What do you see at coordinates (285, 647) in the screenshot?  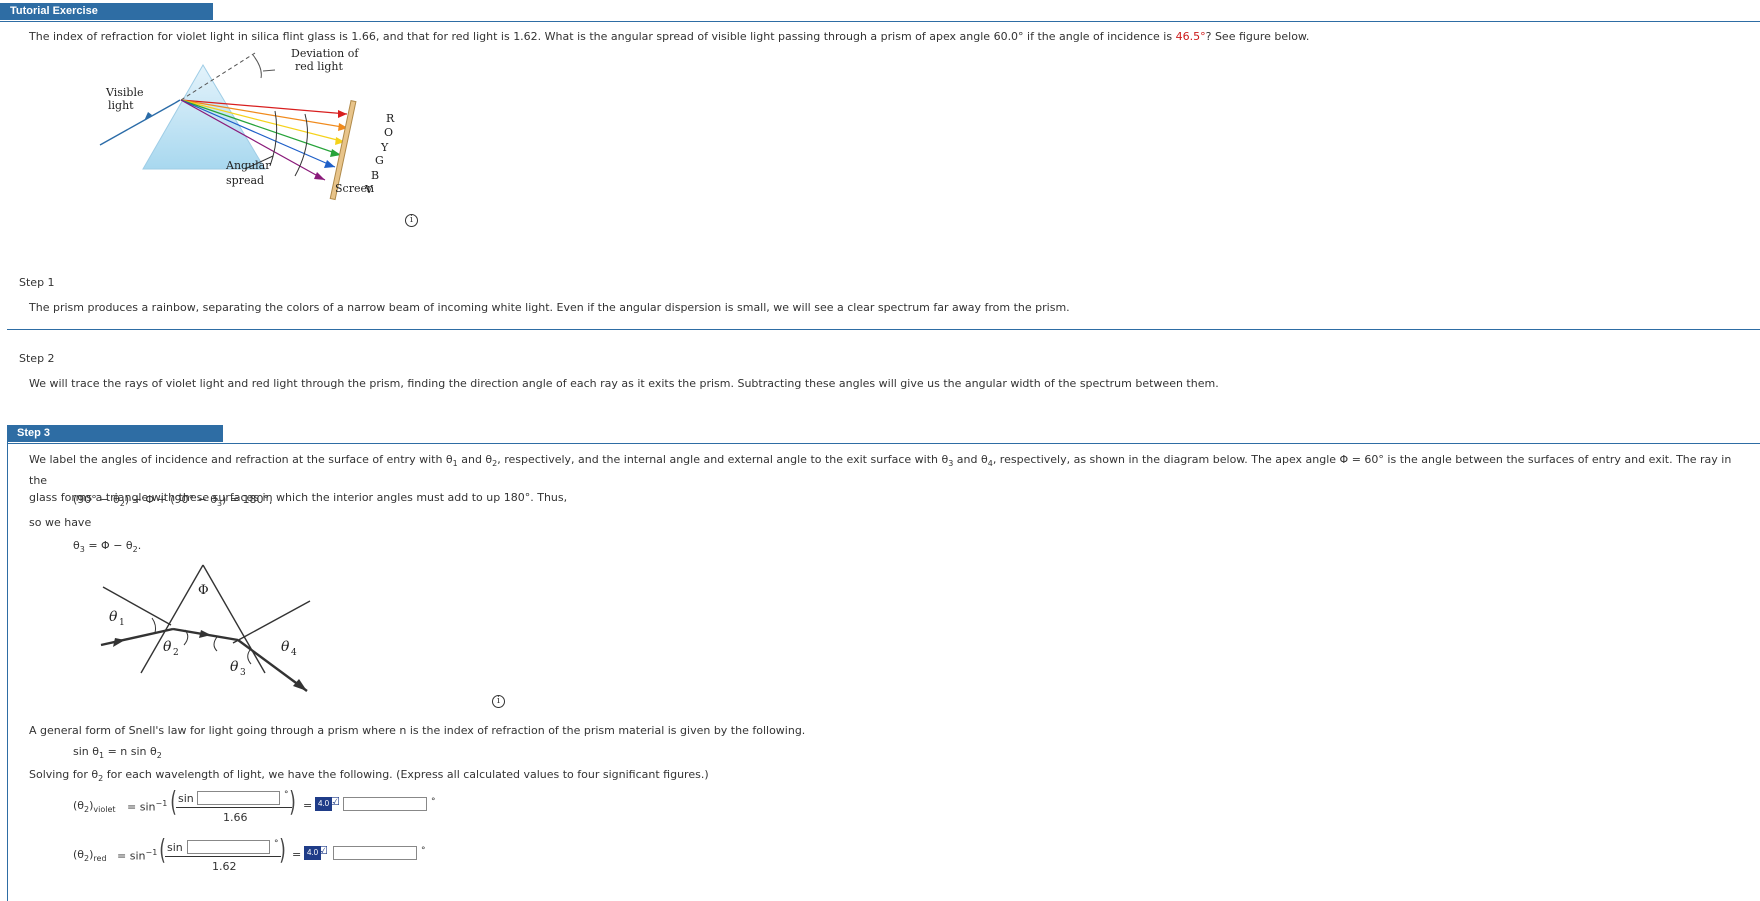 I see `label-theta4: θ` at bounding box center [285, 647].